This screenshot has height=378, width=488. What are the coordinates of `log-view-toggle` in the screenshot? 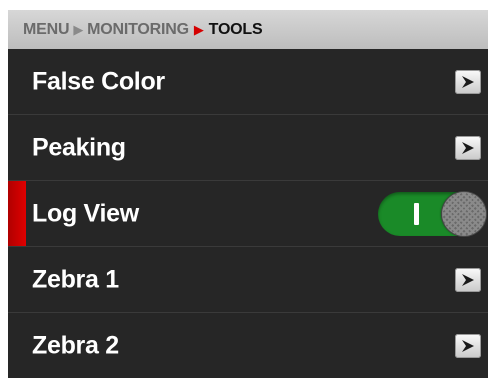 It's located at (432, 213).